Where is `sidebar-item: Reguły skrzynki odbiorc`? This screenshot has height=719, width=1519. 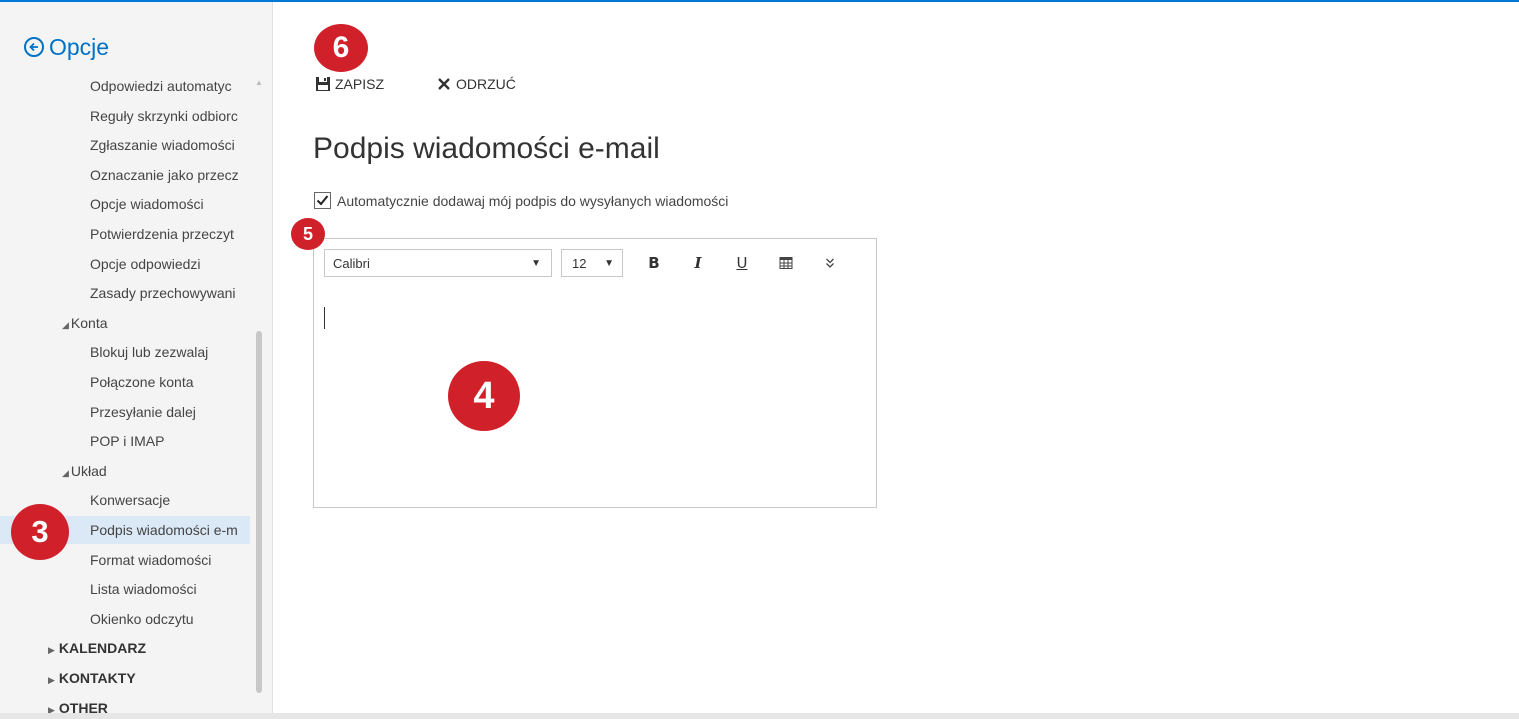
sidebar-item: Reguły skrzynki odbiorc is located at coordinates (125, 116).